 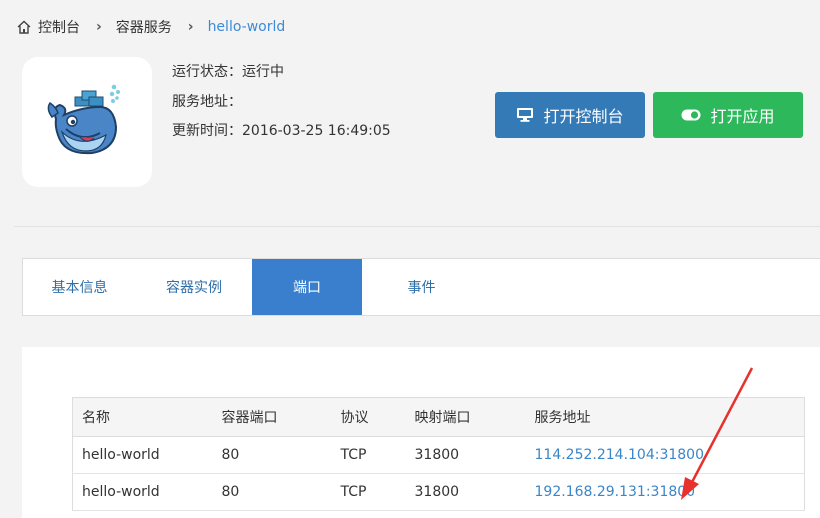 I want to click on column-header-service-address: 服务地址, so click(x=665, y=417).